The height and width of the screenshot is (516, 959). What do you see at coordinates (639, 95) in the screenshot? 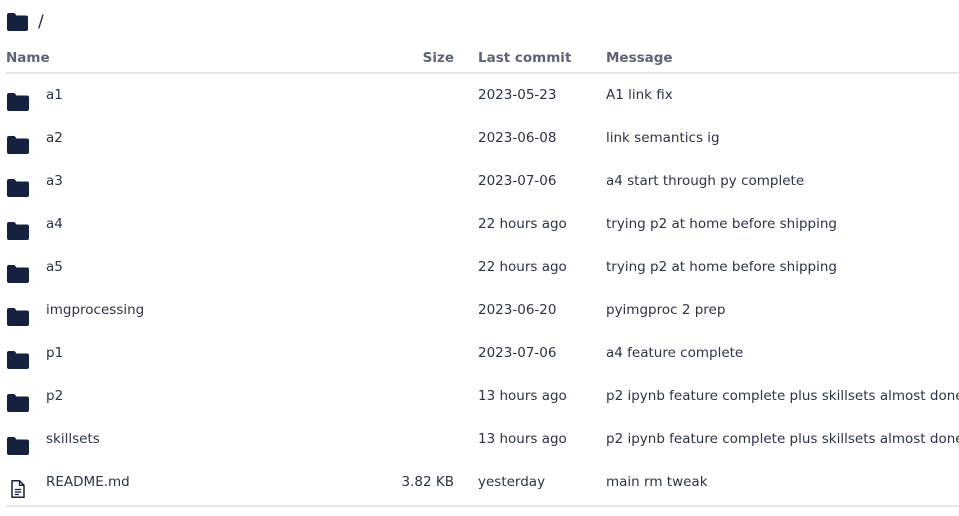
I see `row-commit-message: A1 link fix` at bounding box center [639, 95].